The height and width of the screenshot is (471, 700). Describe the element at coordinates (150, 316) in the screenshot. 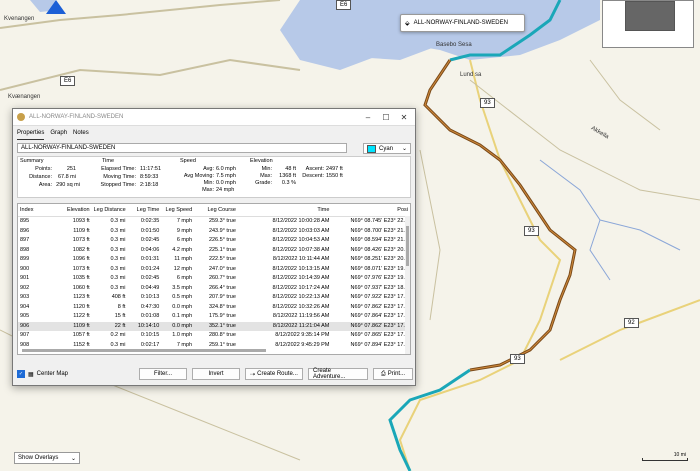

I see `table-cell: 0:01:08` at that location.